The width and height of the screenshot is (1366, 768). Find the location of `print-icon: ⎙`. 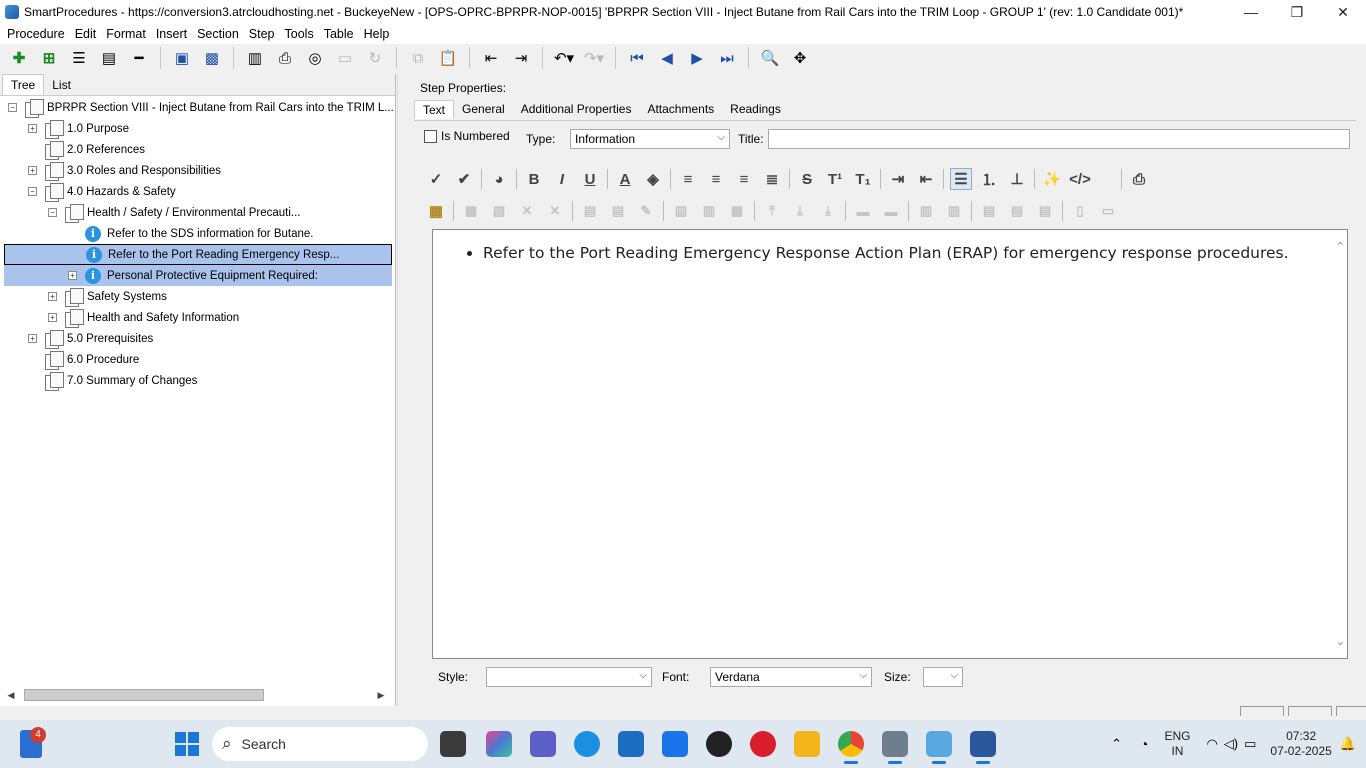

print-icon: ⎙ is located at coordinates (285, 58).